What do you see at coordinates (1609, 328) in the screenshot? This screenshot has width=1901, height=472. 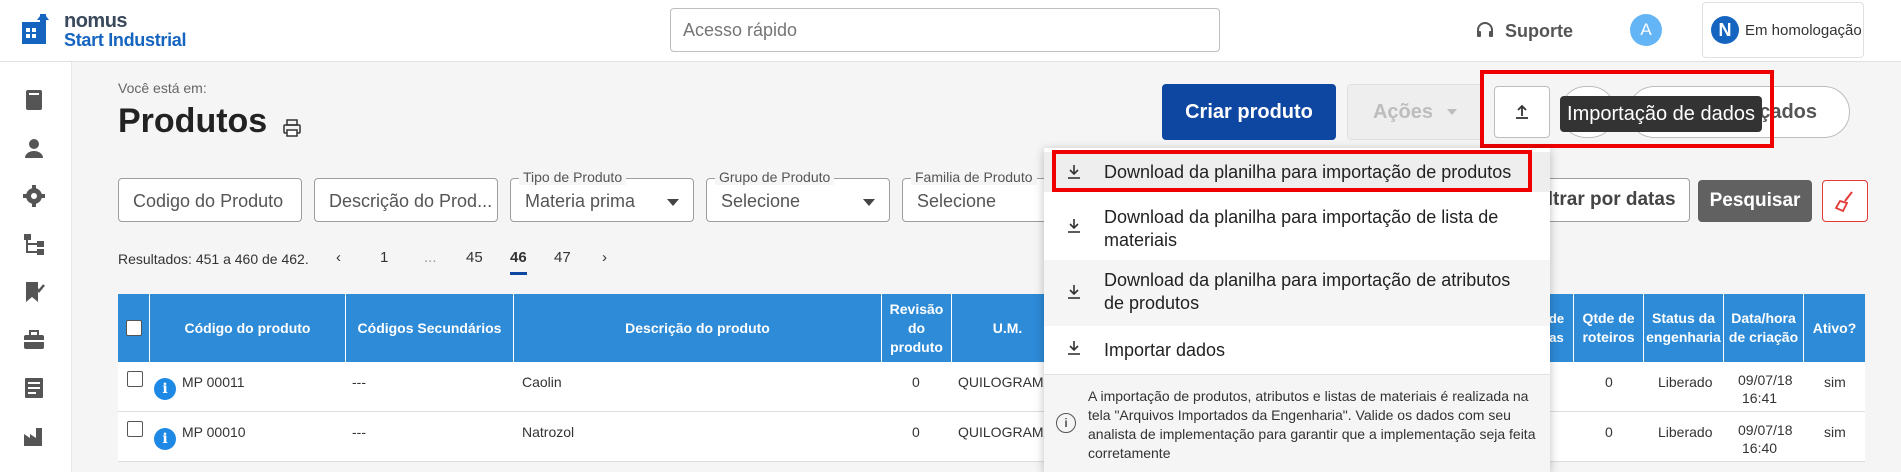 I see `col-routes: Qtde de roteiros` at bounding box center [1609, 328].